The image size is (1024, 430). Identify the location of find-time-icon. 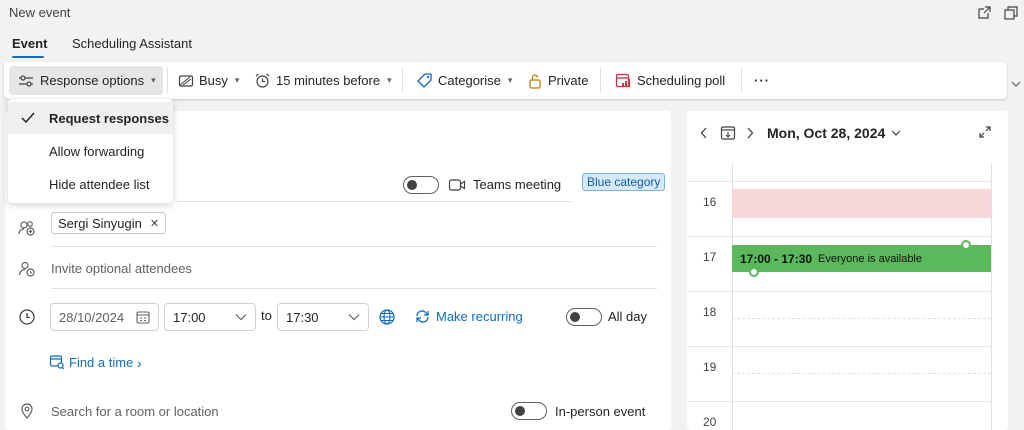
(57, 362).